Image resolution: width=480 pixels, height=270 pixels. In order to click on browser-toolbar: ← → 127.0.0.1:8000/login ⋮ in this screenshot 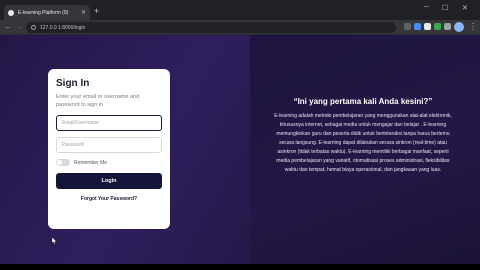, I will do `click(240, 27)`.